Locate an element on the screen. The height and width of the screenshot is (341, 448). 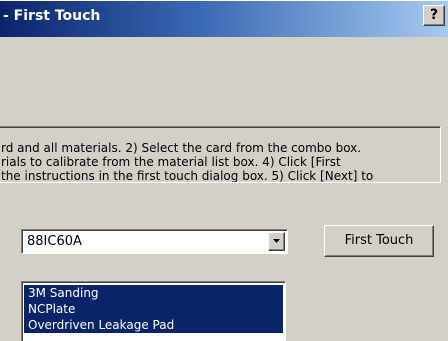
help-button: ? is located at coordinates (434, 15).